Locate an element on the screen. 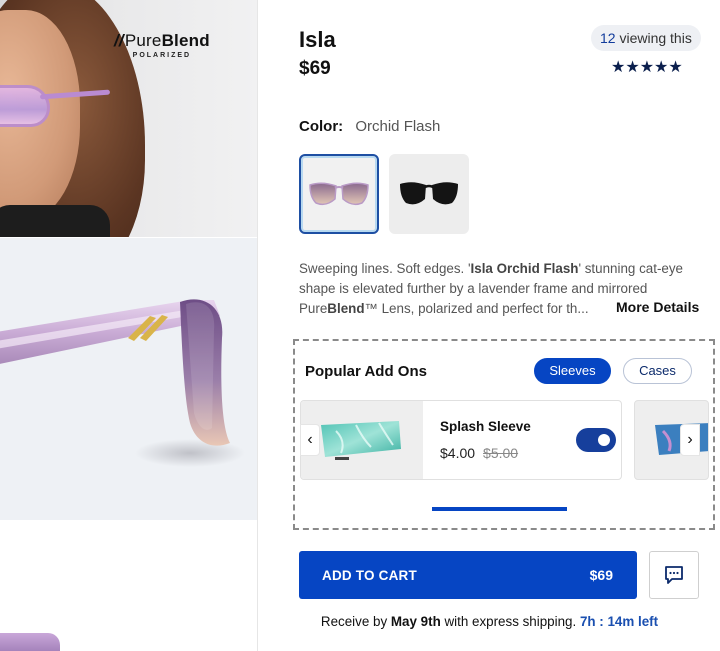 The width and height of the screenshot is (720, 651). brand-logo-blend: Blend is located at coordinates (185, 40).